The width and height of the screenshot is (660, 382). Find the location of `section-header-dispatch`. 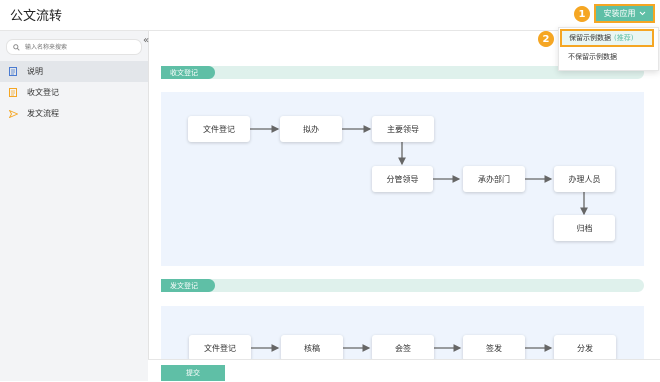

section-header-dispatch is located at coordinates (402, 285).